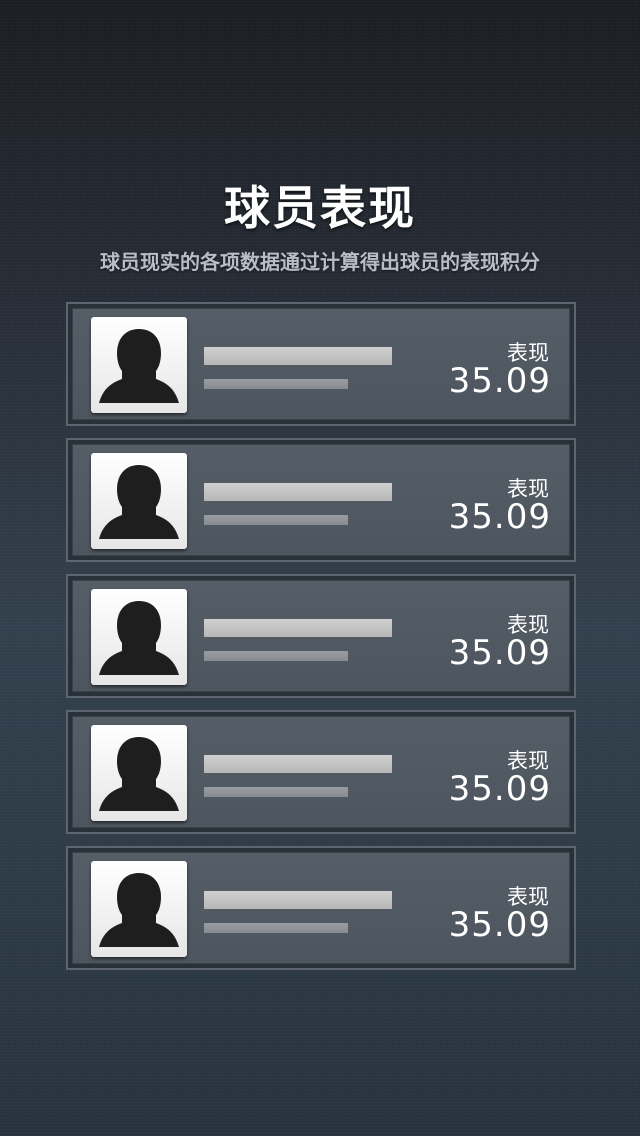  I want to click on page-subtitle: 球员现实的各项数据通过计算得出球员的表现积分, so click(320, 262).